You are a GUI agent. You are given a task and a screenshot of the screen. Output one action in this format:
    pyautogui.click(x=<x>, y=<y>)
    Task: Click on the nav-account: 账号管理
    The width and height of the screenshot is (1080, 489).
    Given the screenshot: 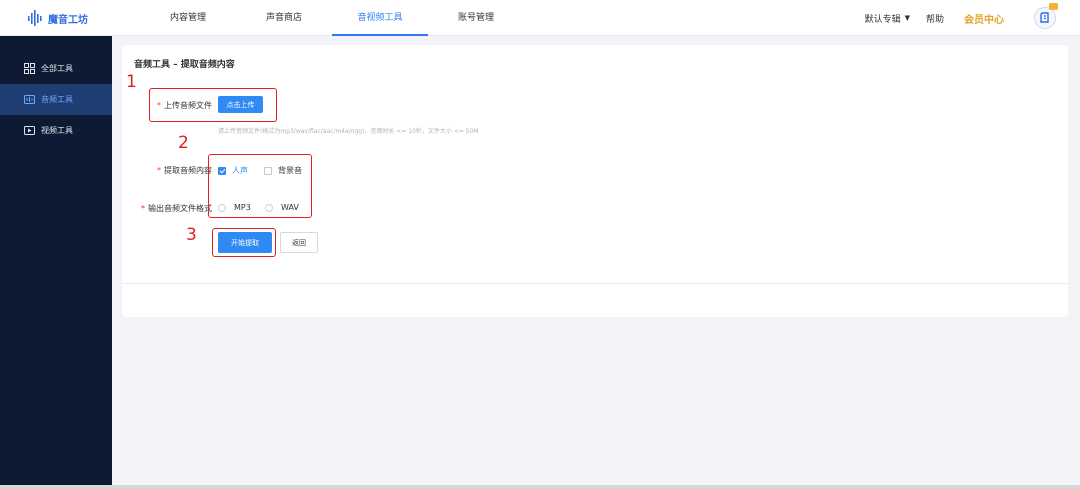 What is the action you would take?
    pyautogui.click(x=476, y=18)
    